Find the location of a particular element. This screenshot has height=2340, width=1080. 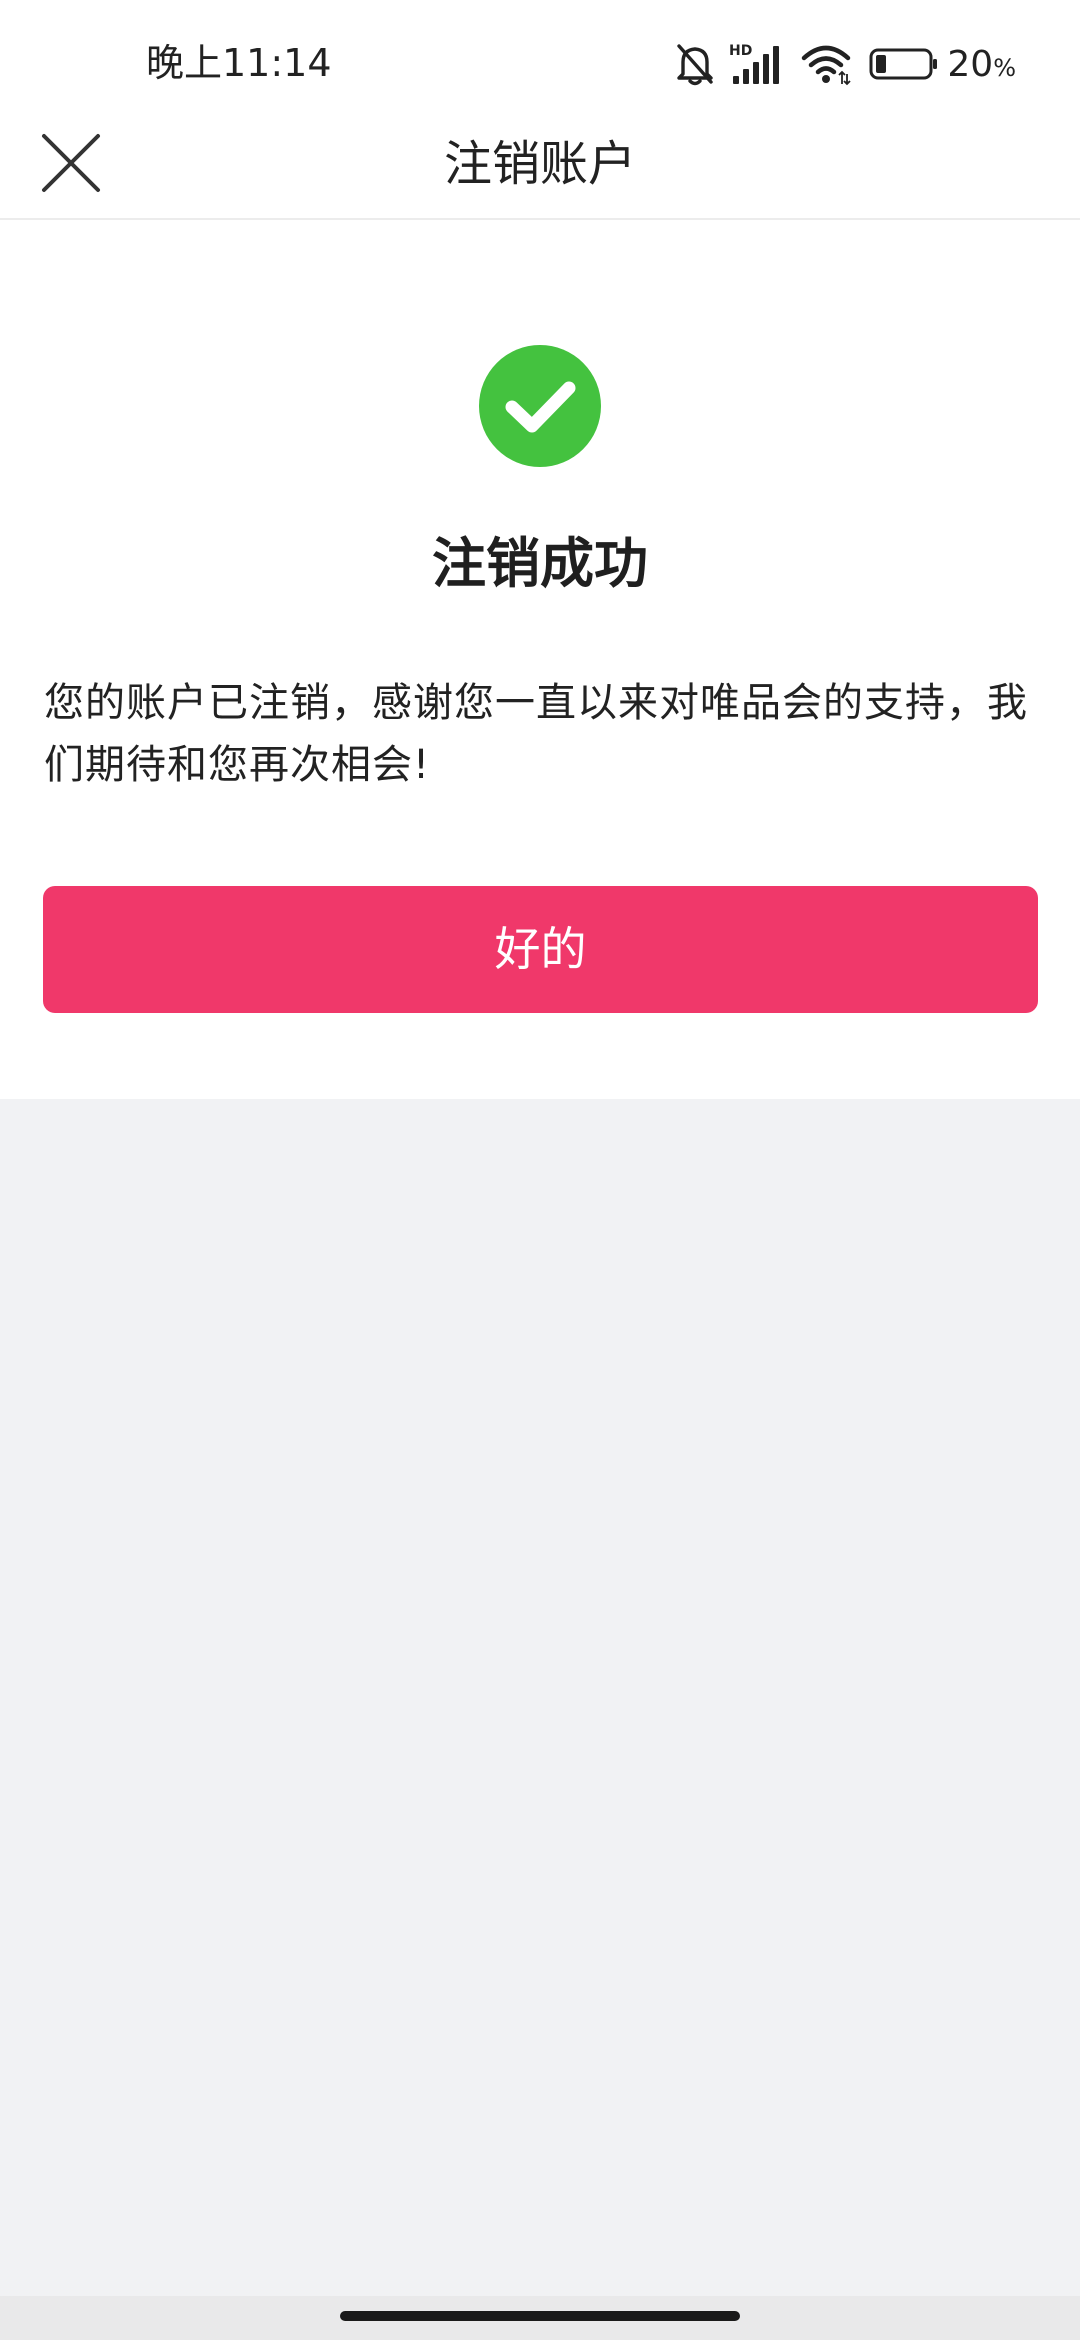

wifi-icon is located at coordinates (826, 64).